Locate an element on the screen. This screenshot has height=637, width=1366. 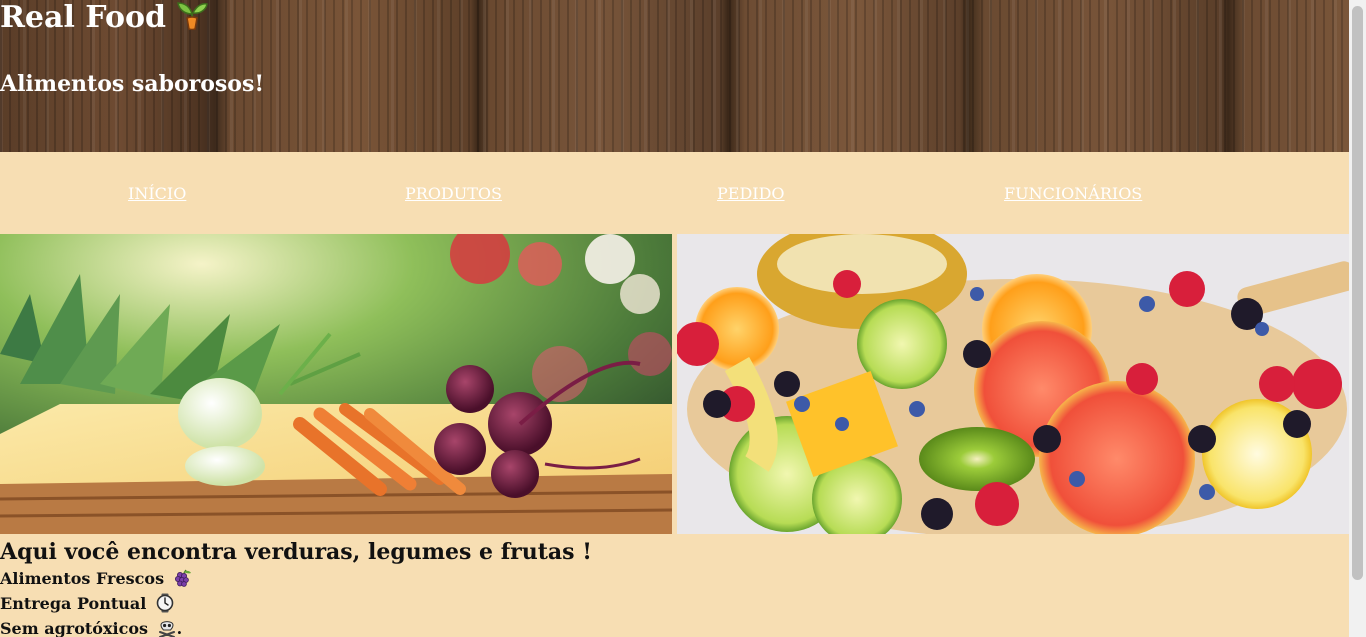
skull-crossbones-icon is located at coordinates (166, 629).